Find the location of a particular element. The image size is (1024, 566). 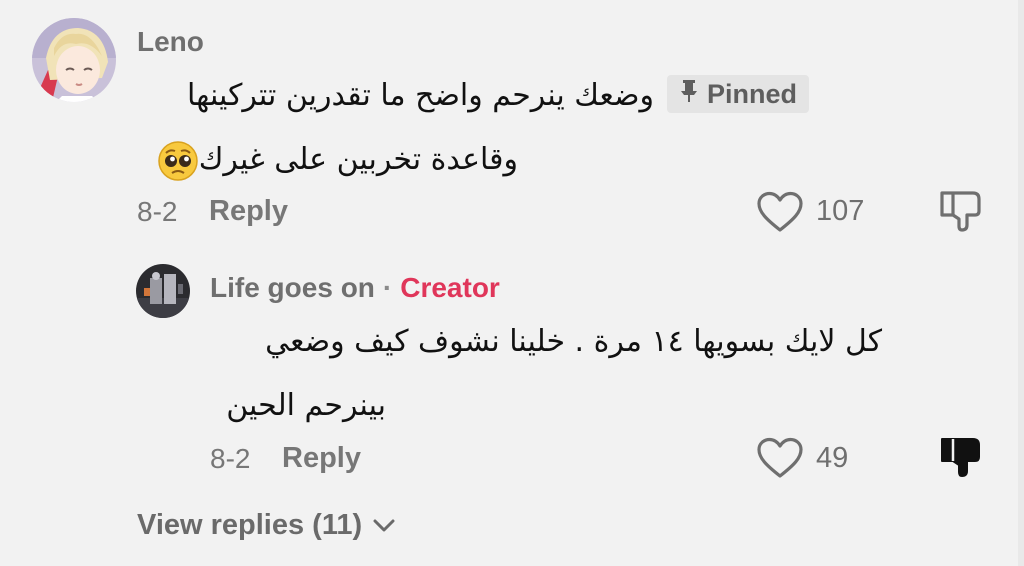

reply-like-button is located at coordinates (780, 458).